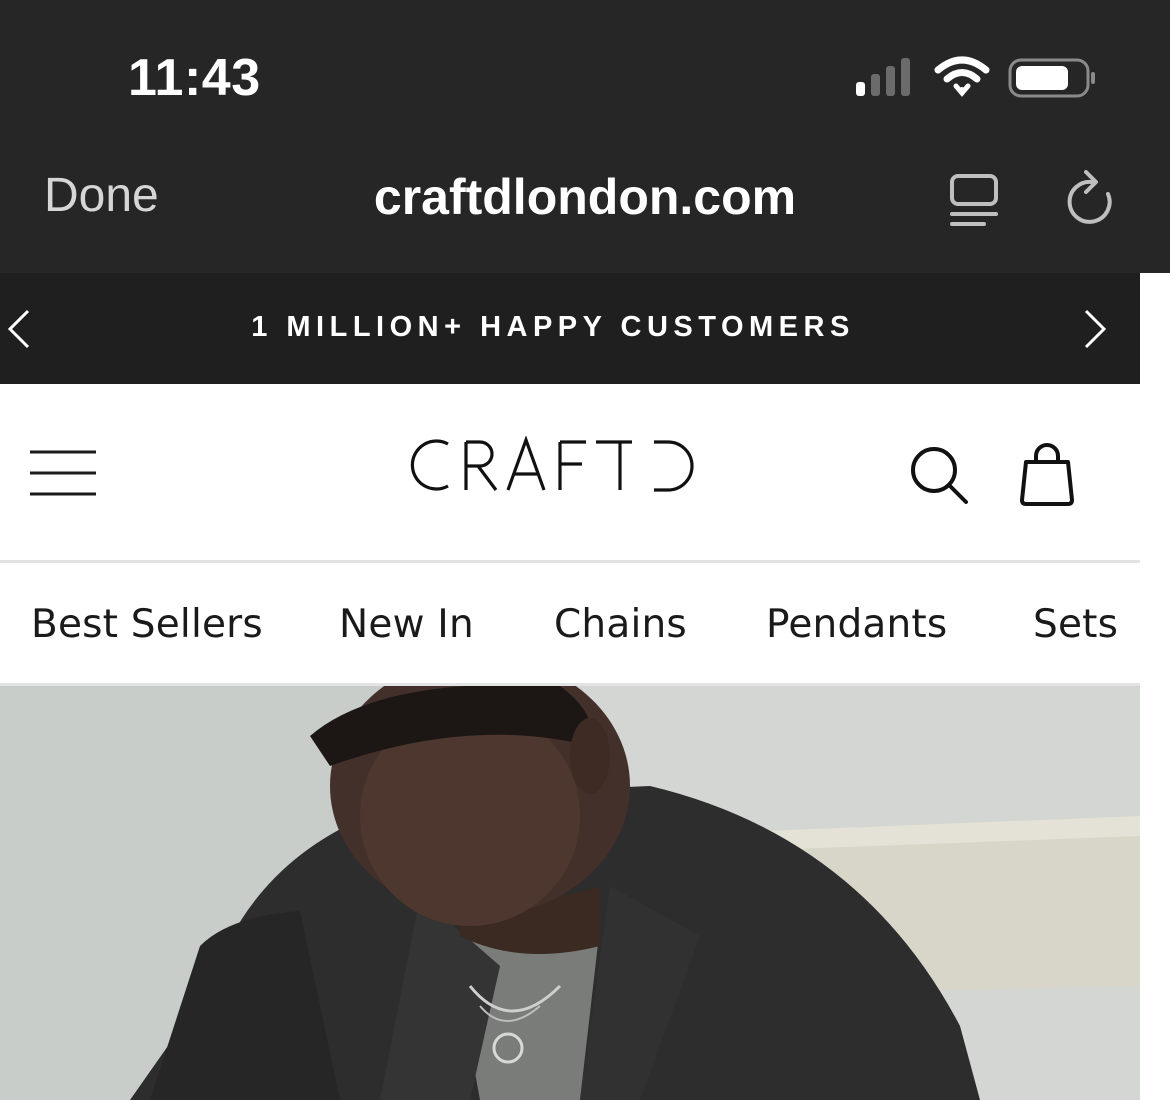 This screenshot has width=1170, height=1100. Describe the element at coordinates (585, 197) in the screenshot. I see `url-text: craftdlondon.com` at that location.